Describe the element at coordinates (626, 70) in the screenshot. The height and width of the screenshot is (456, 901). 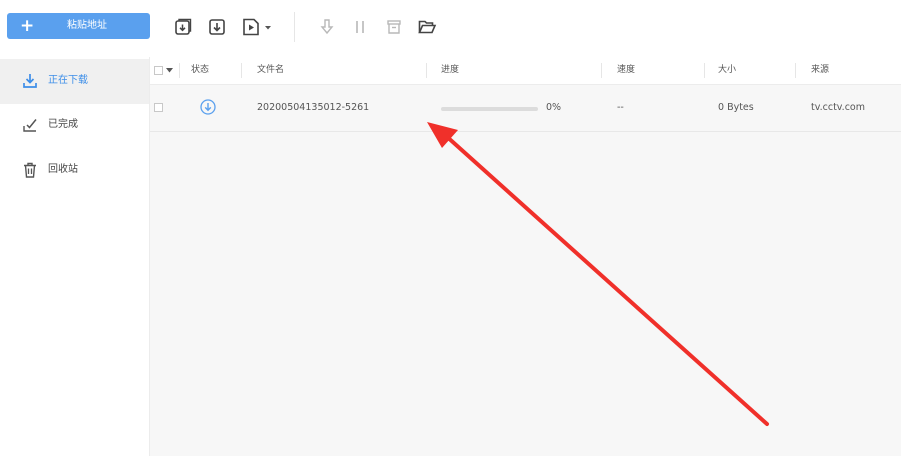
I see `column-header-speed: 速度` at that location.